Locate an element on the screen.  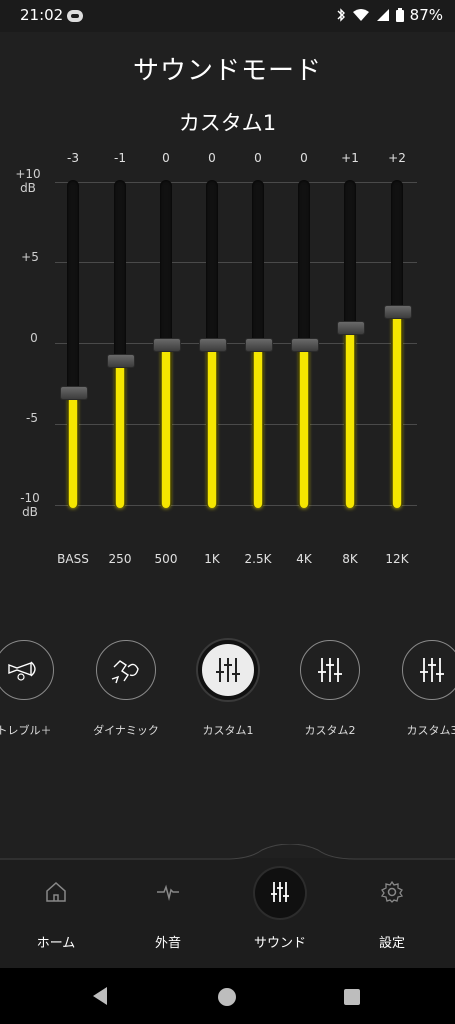
battery-icon is located at coordinates (399, 15).